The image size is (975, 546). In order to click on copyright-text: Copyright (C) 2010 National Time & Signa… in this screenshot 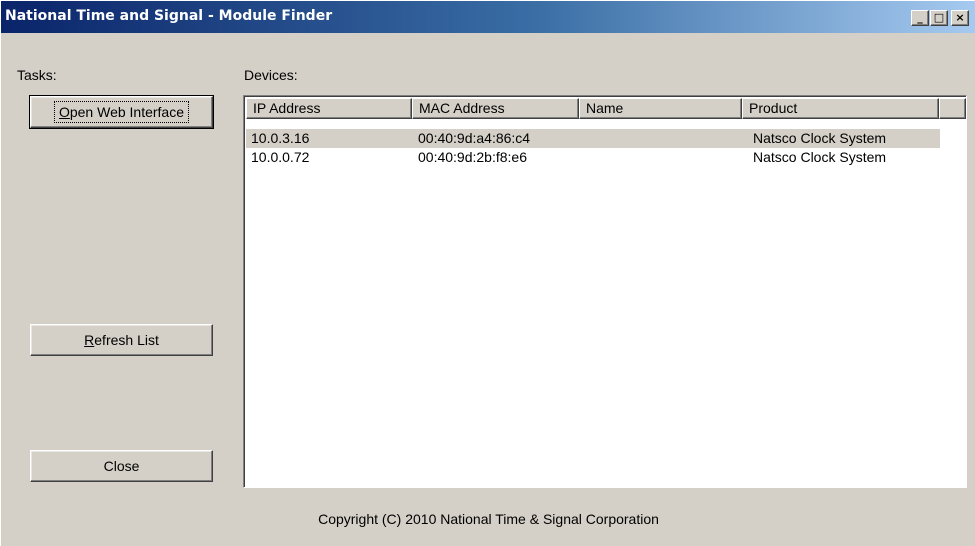, I will do `click(488, 519)`.